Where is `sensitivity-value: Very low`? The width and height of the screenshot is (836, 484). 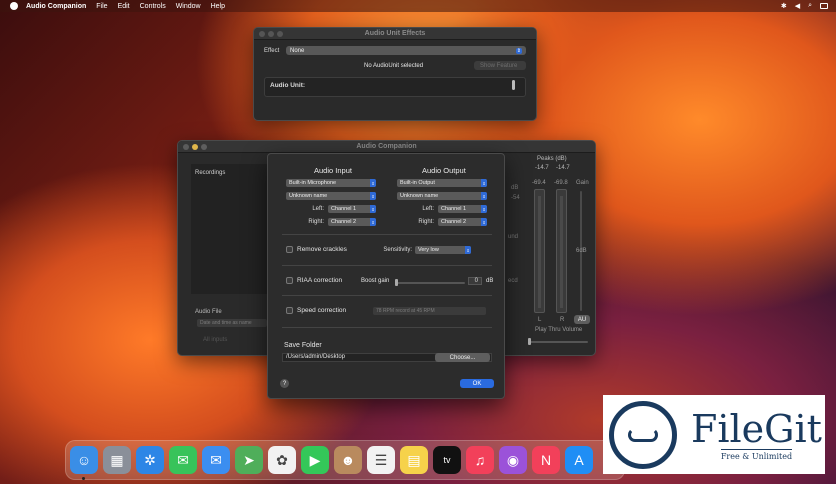 sensitivity-value: Very low is located at coordinates (428, 250).